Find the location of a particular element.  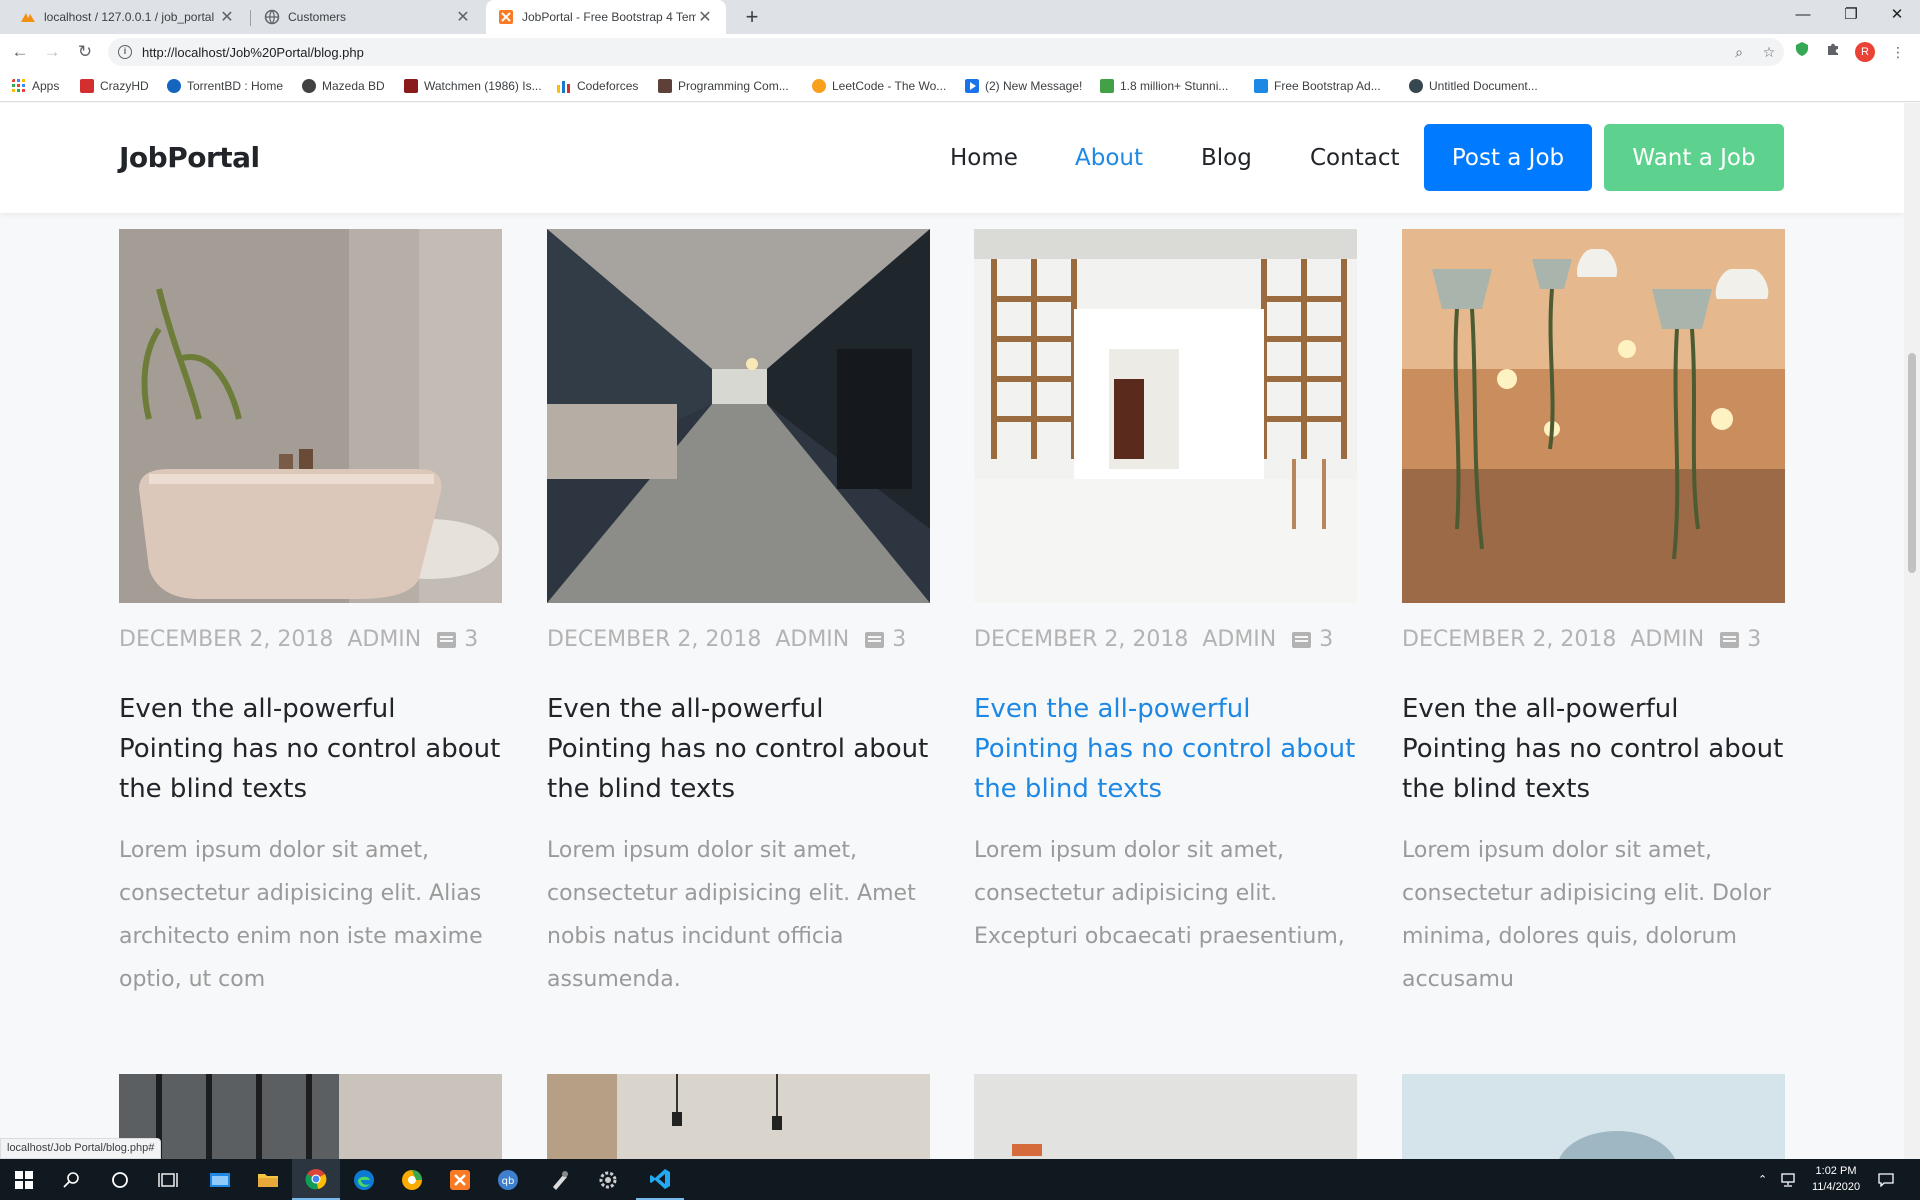

blog-image-hanging-plants is located at coordinates (1593, 416).